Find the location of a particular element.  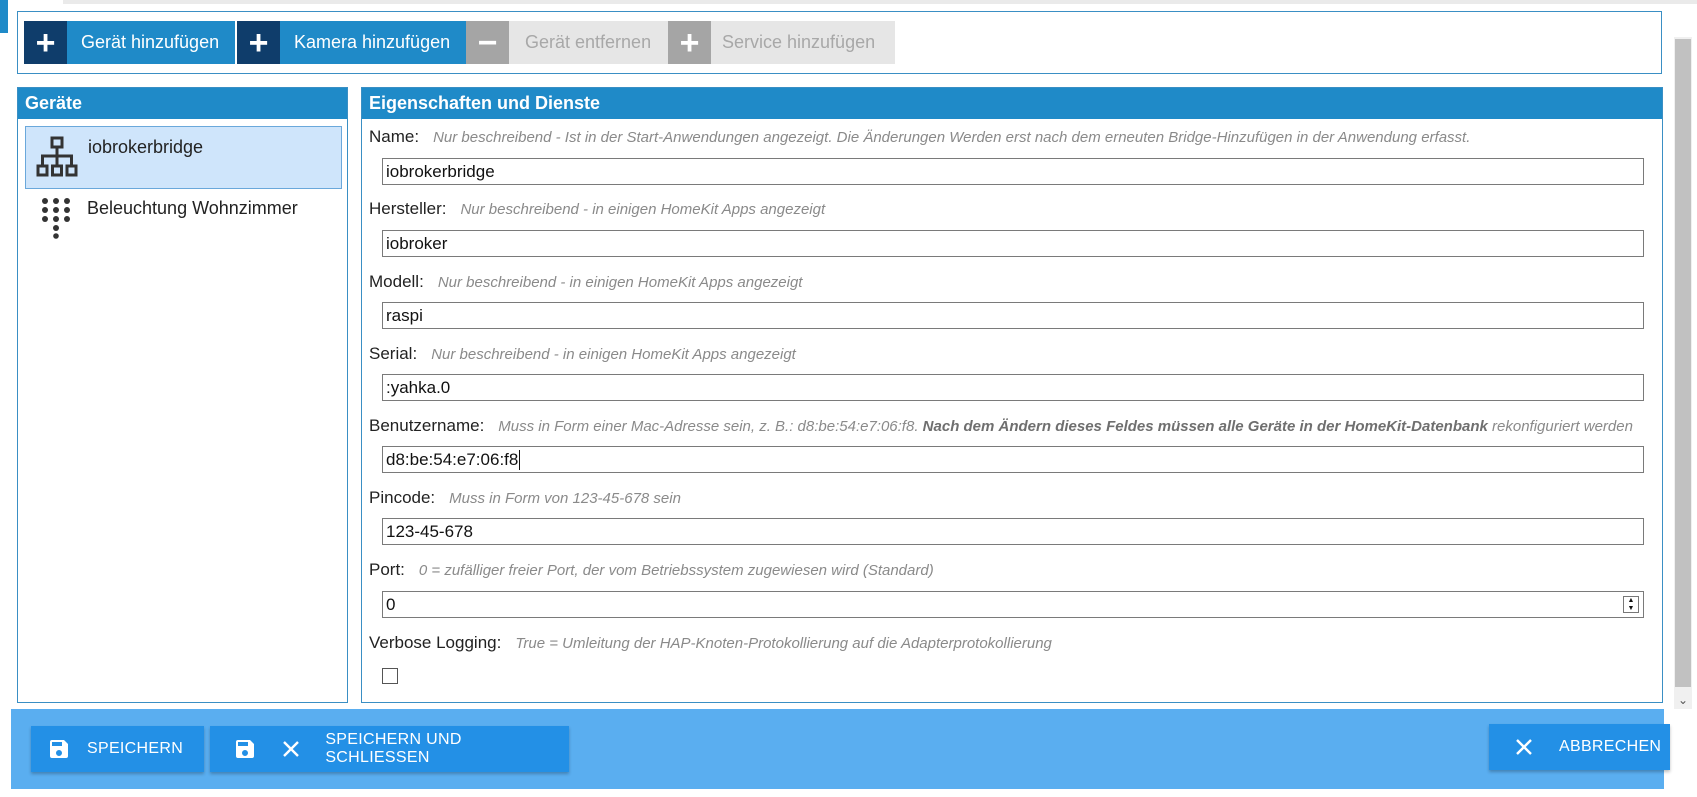

add-device-button: + Gerät hinzufügen is located at coordinates (130, 42).